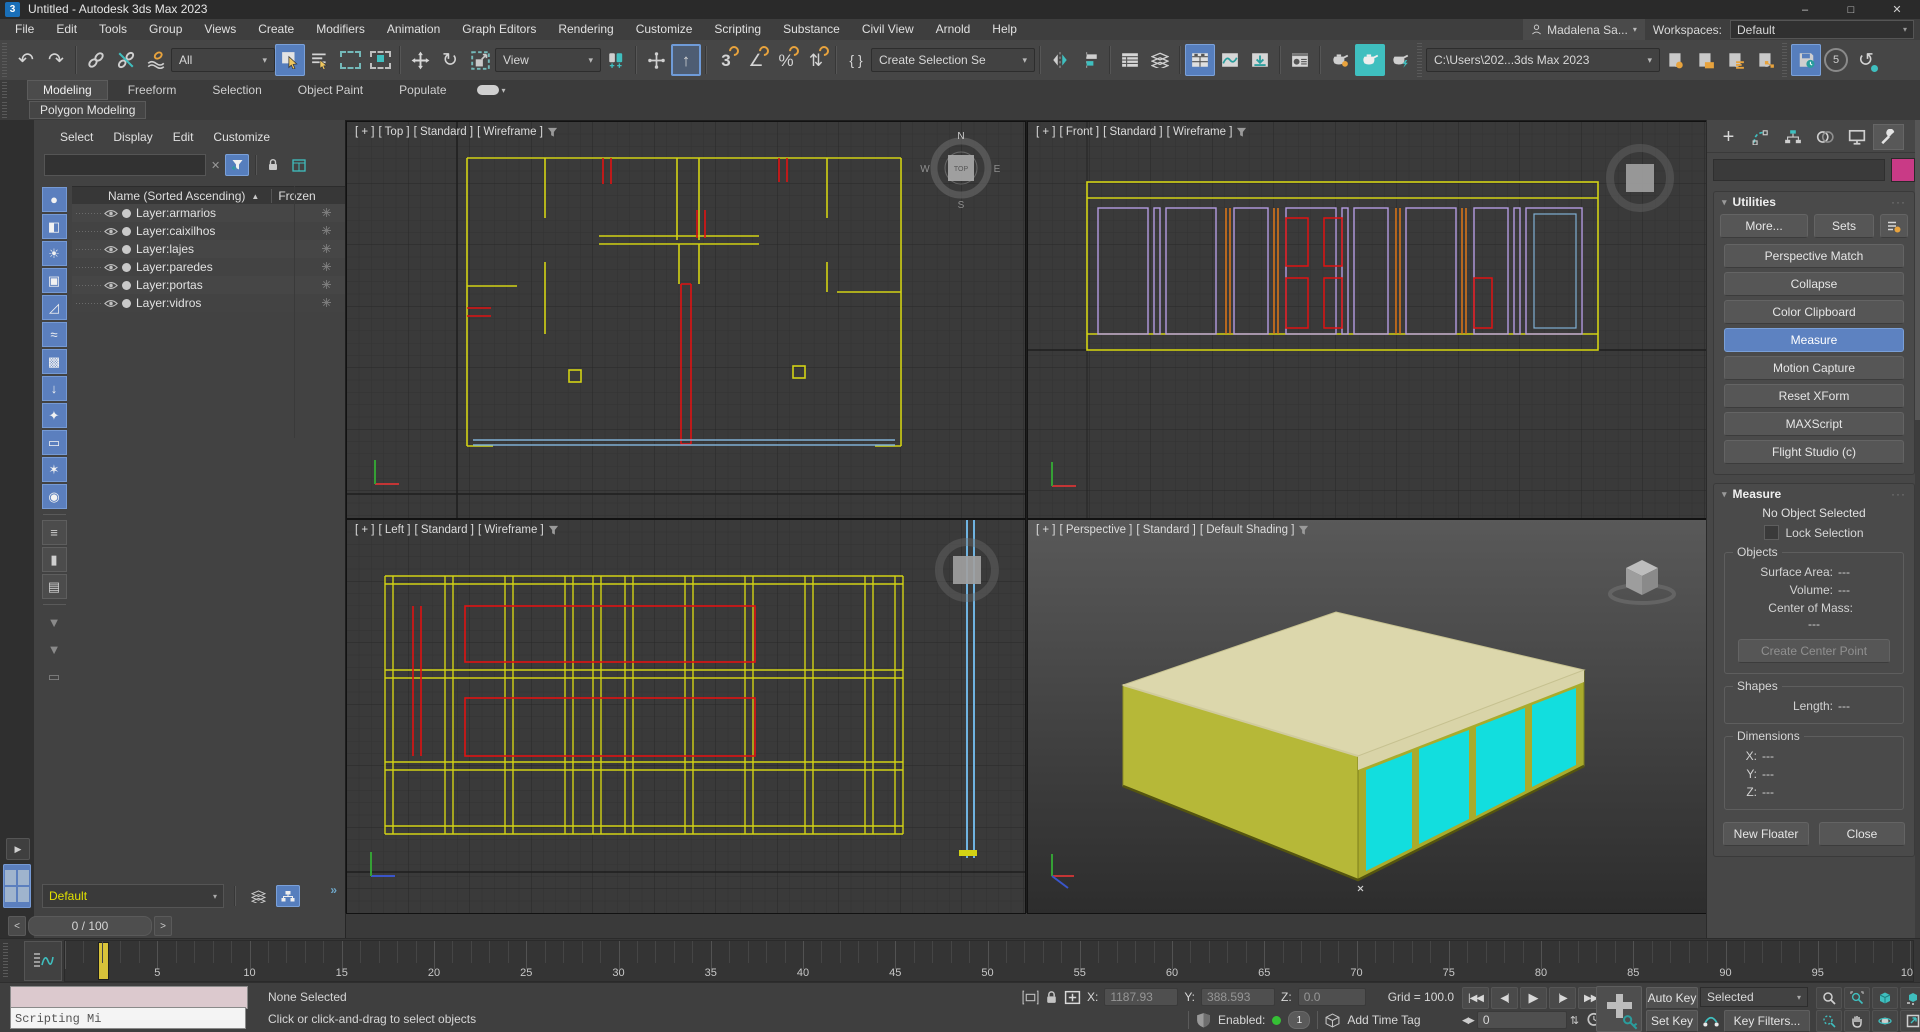 The width and height of the screenshot is (1920, 1032). What do you see at coordinates (1533, 998) in the screenshot?
I see `play-button: ▶` at bounding box center [1533, 998].